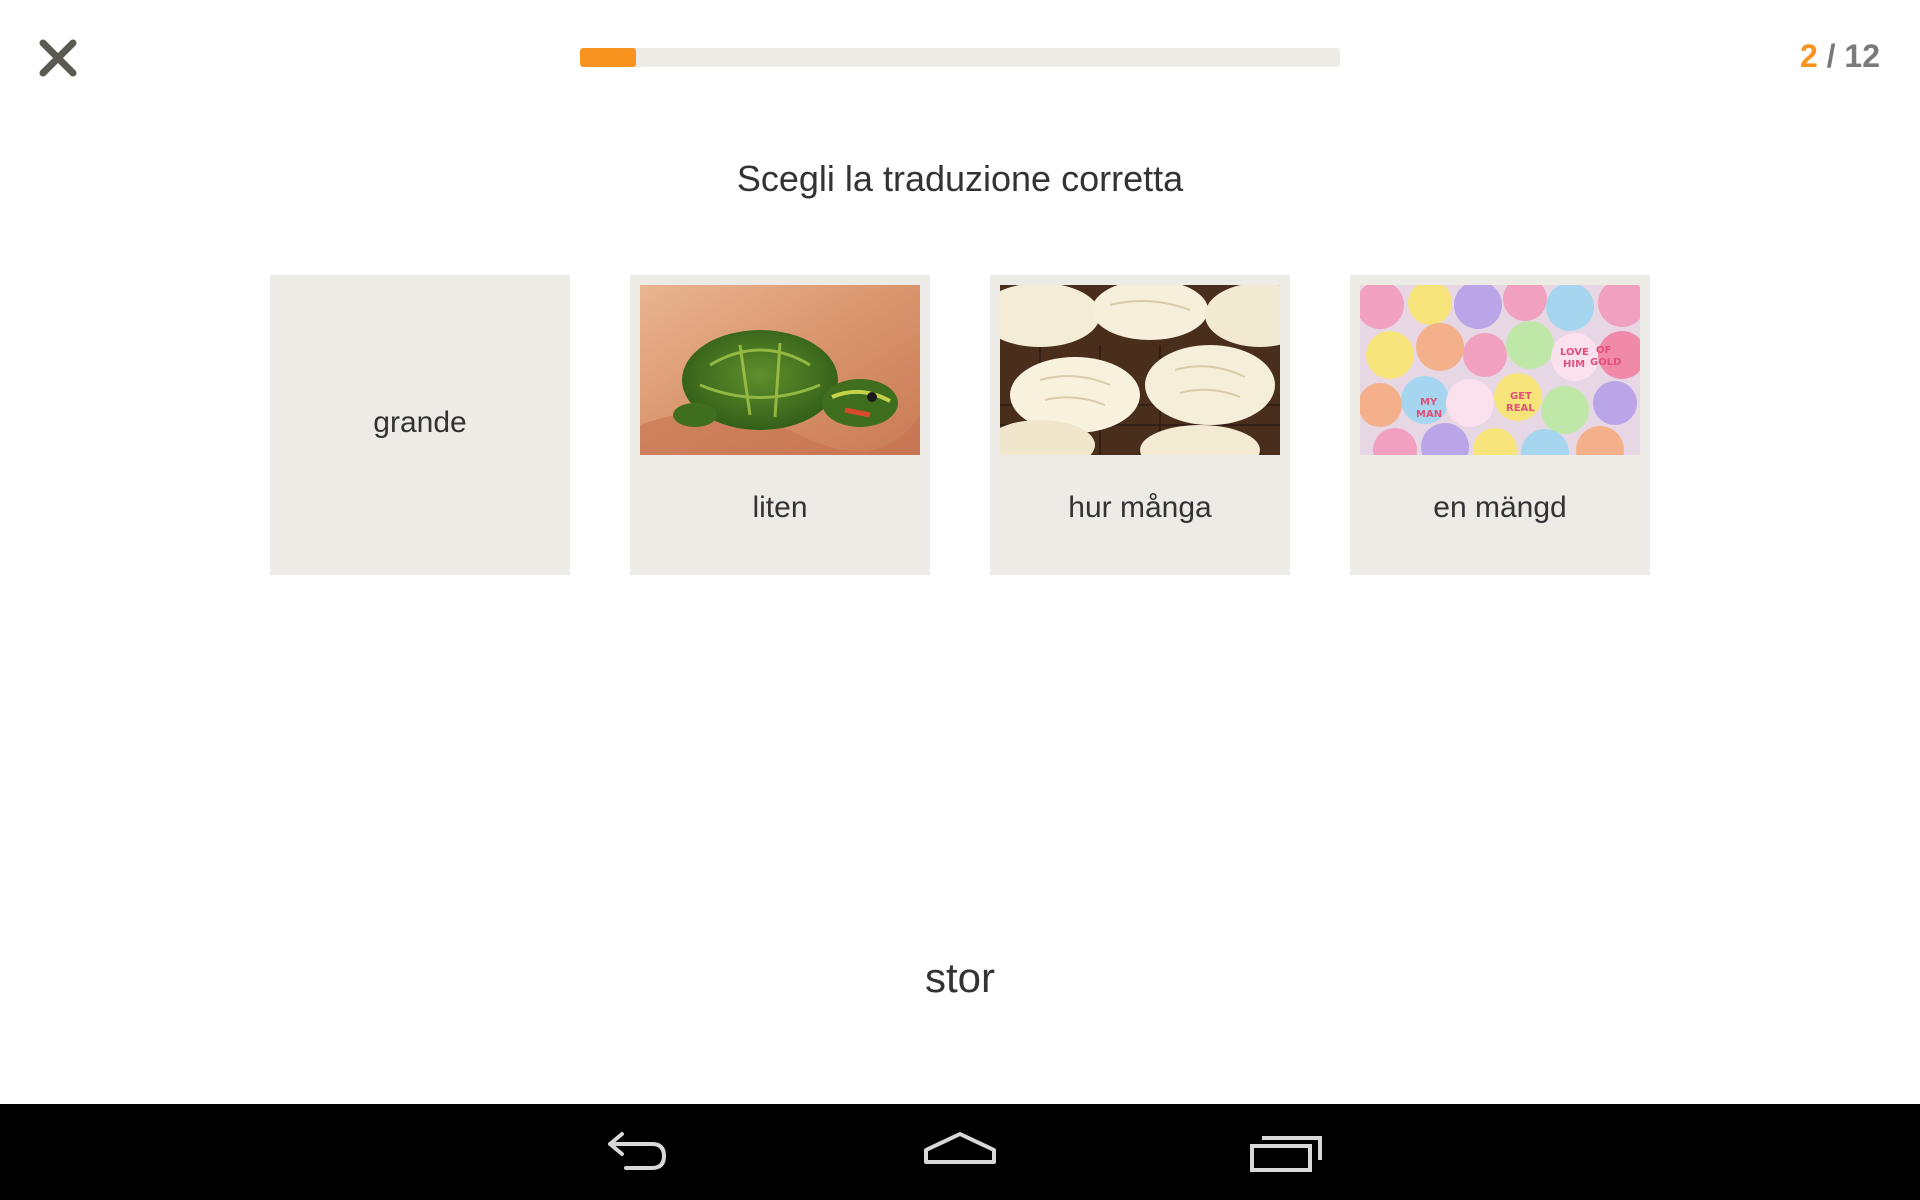  I want to click on question-counter: 2 / 12, so click(1840, 56).